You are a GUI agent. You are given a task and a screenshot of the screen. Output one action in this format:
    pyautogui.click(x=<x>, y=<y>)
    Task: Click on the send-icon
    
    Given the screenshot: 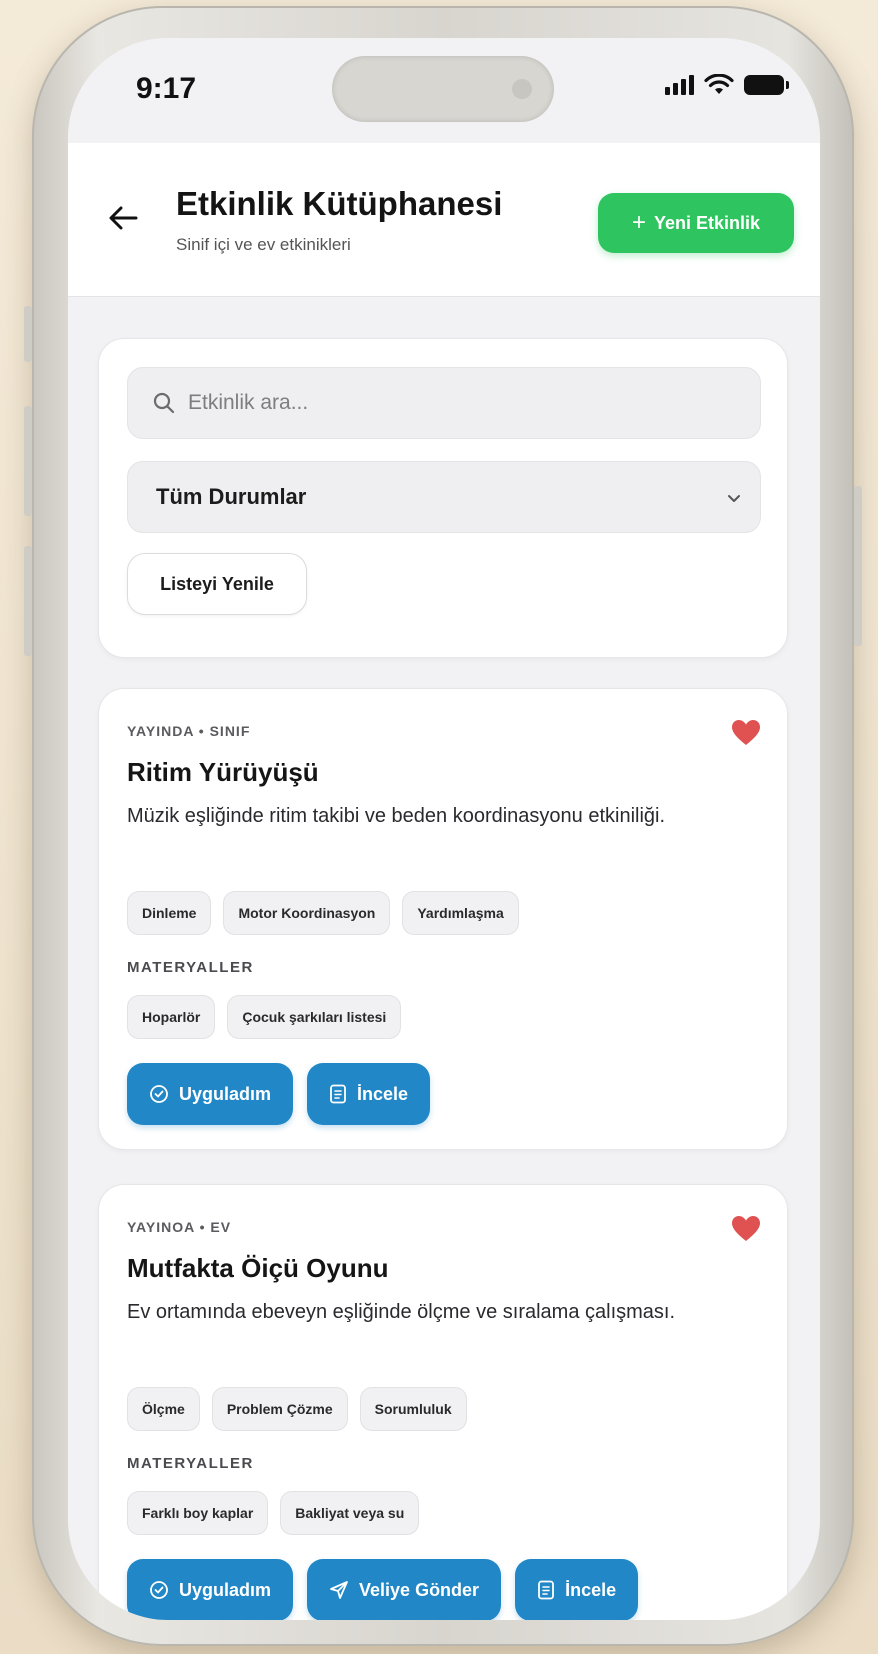 What is the action you would take?
    pyautogui.click(x=339, y=1590)
    